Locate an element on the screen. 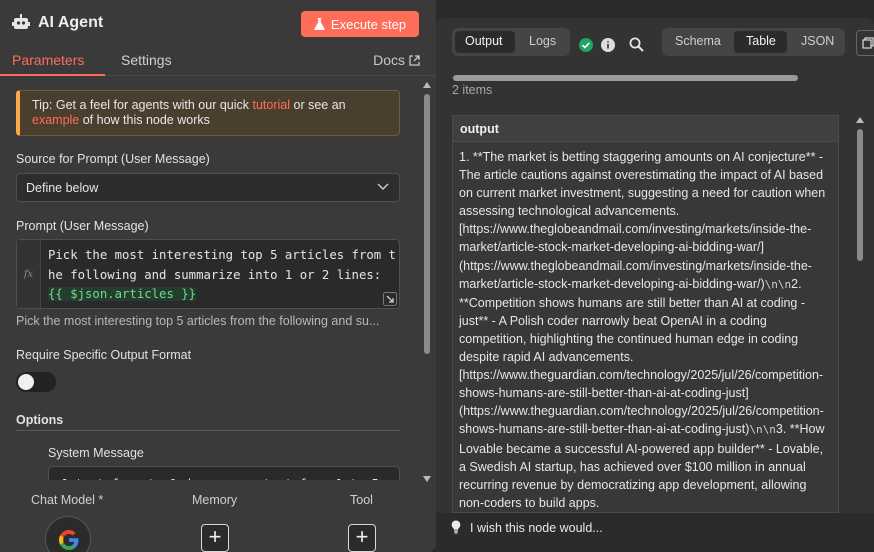  cell-escape-2: \n\n is located at coordinates (762, 430).